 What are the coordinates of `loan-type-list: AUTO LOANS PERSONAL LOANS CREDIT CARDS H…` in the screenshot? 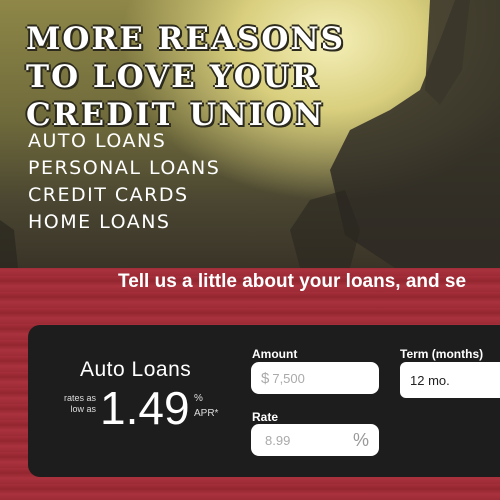 It's located at (124, 182).